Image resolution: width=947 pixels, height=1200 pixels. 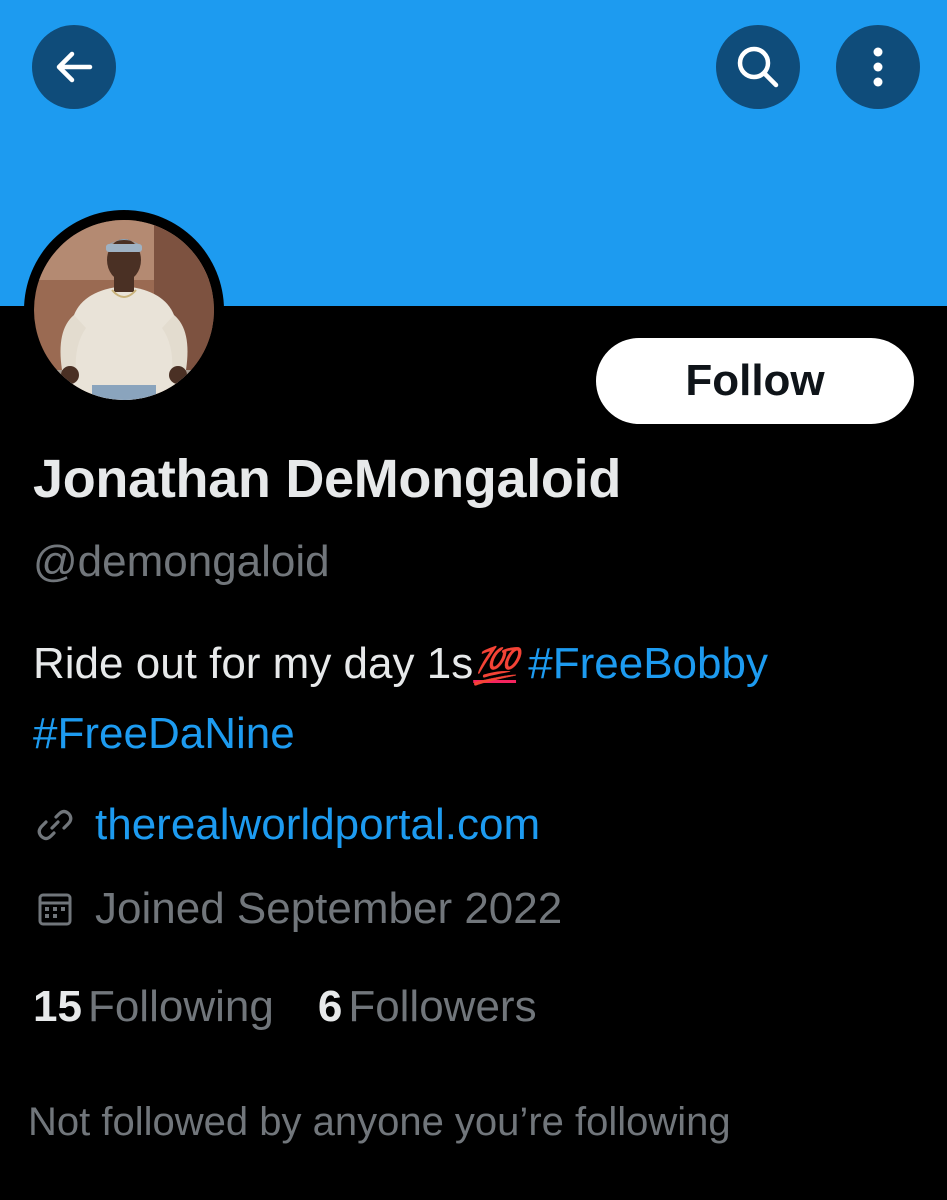 What do you see at coordinates (253, 663) in the screenshot?
I see `bio-text: Ride out for my day 1s` at bounding box center [253, 663].